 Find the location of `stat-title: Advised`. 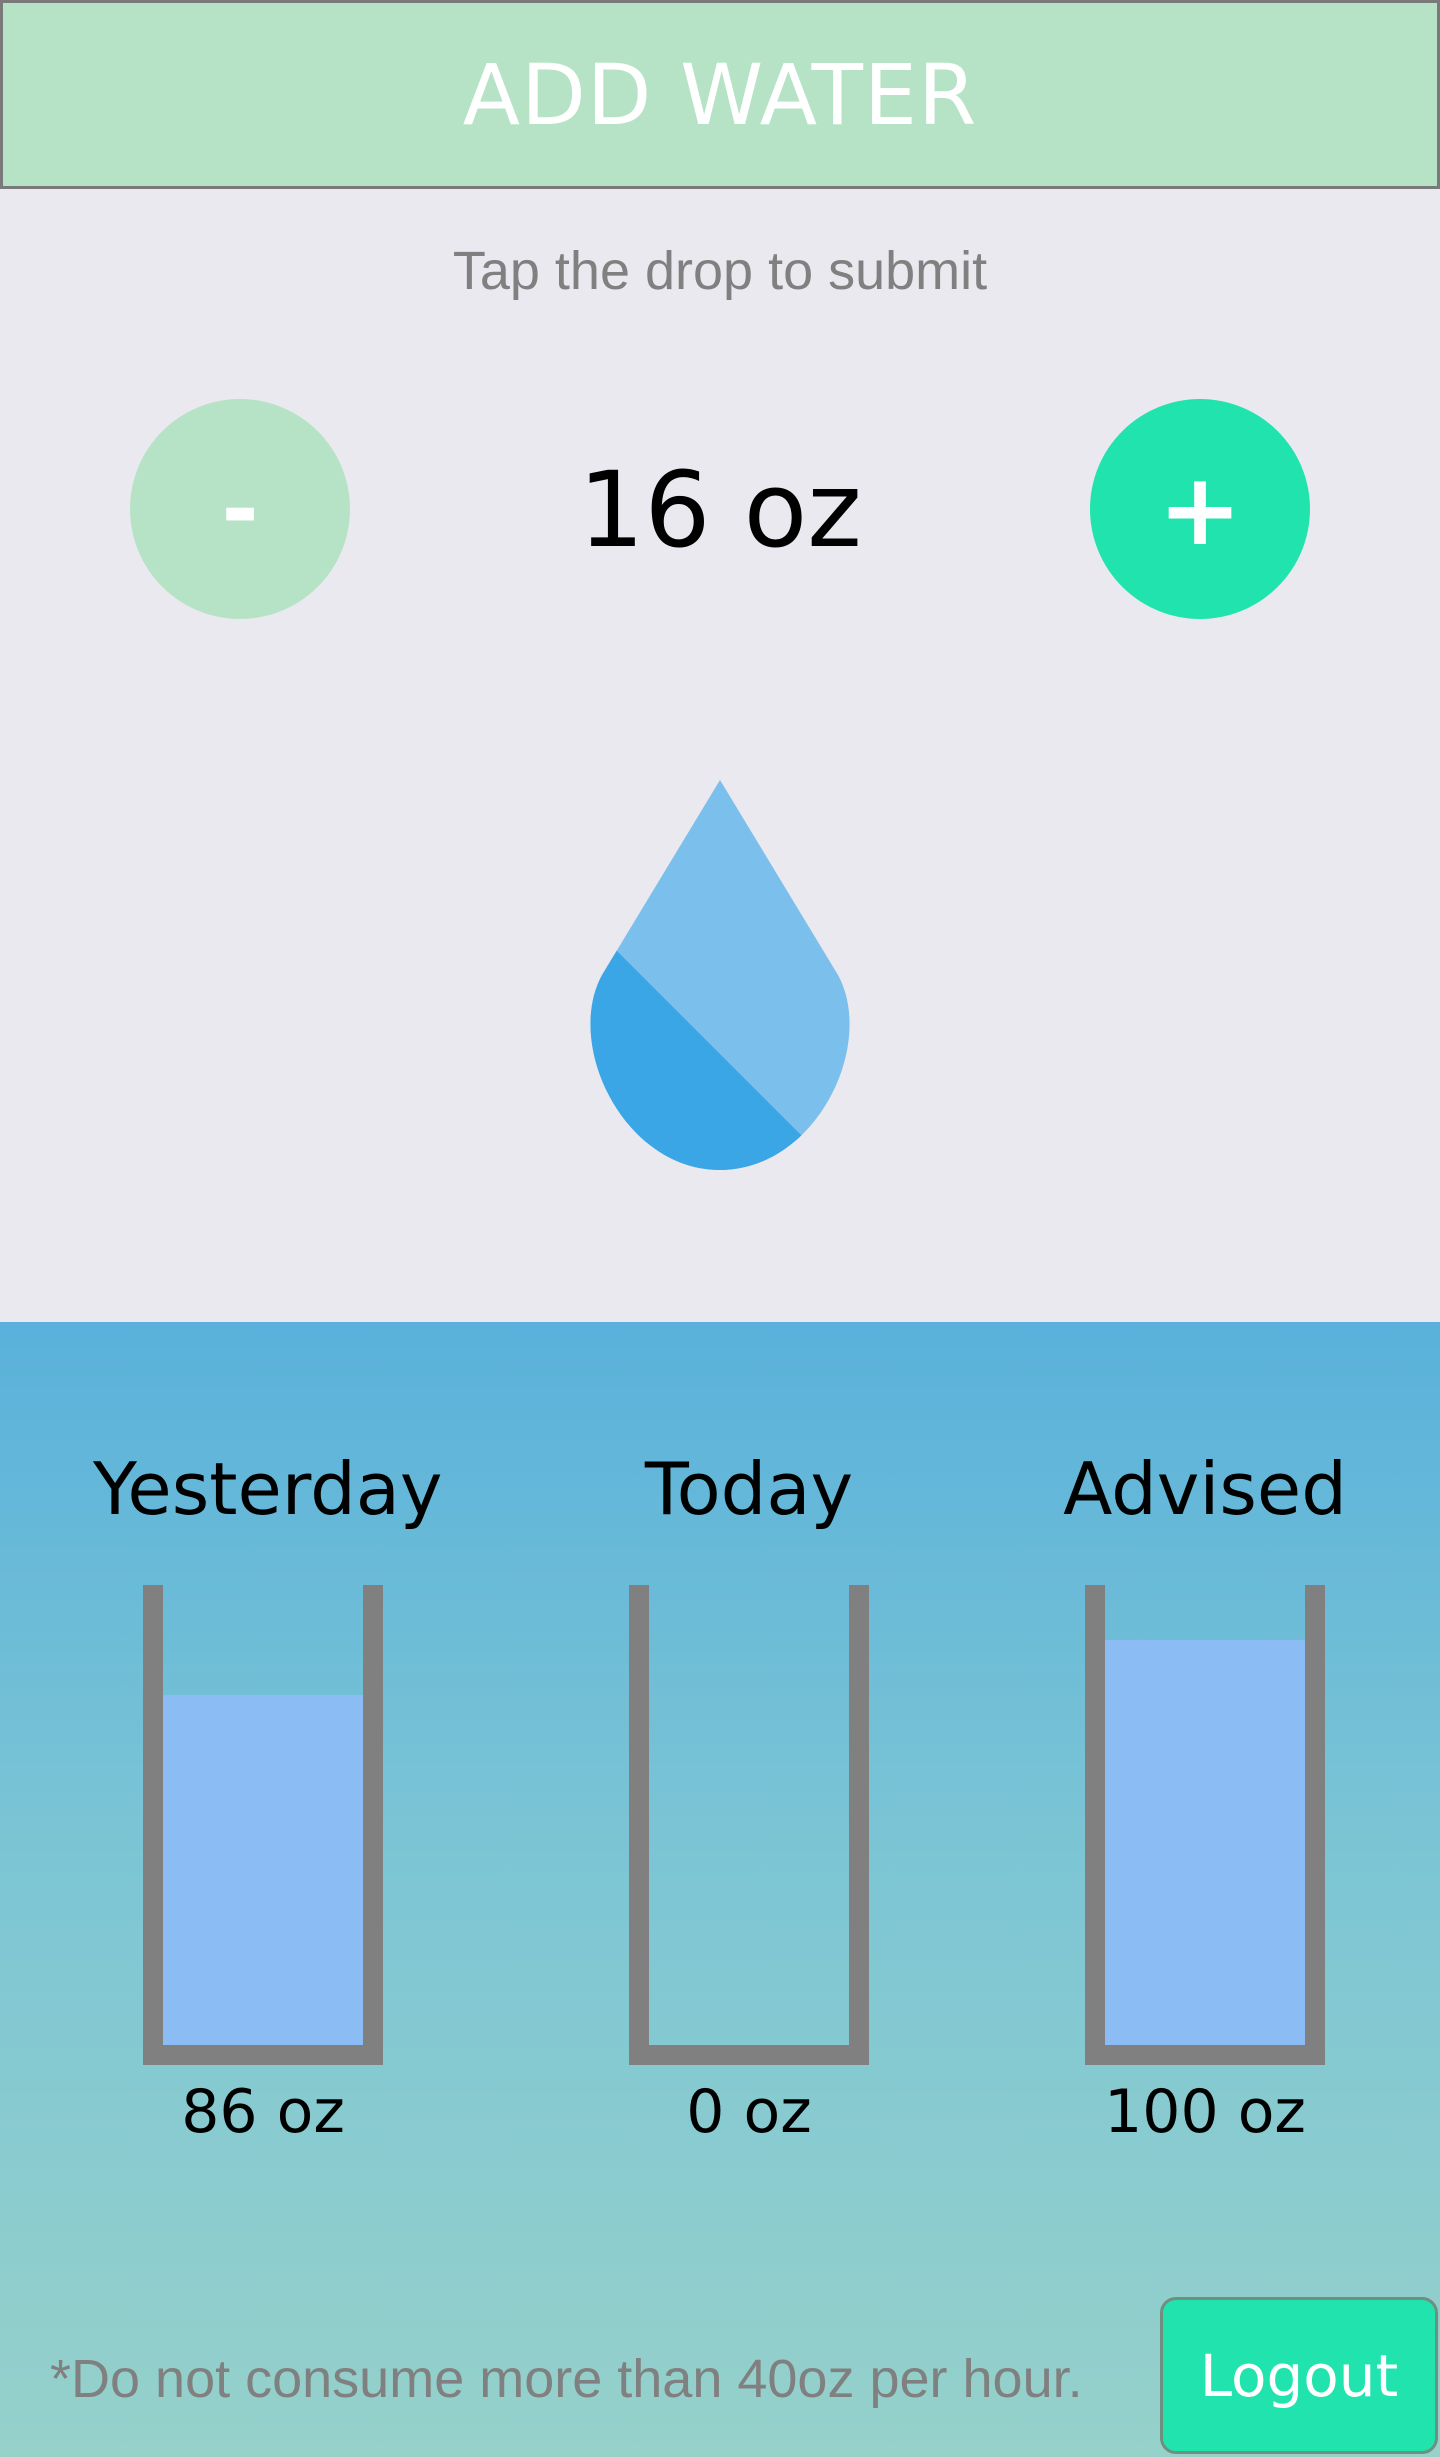

stat-title: Advised is located at coordinates (1205, 1489).